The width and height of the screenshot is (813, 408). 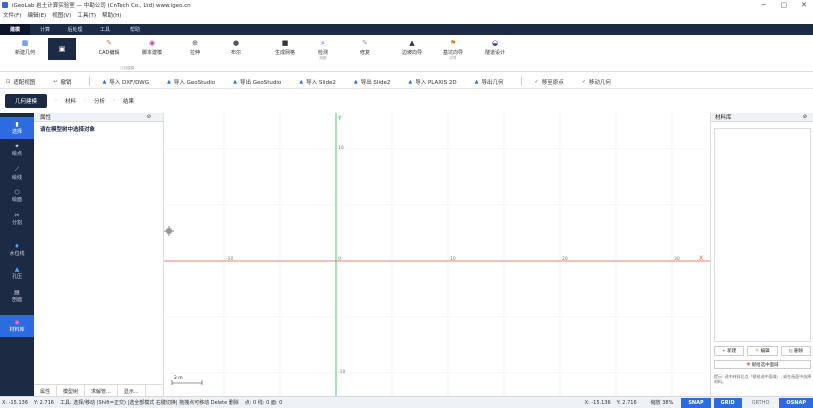 I want to click on delete-material-button: ▥ 删除, so click(x=795, y=351).